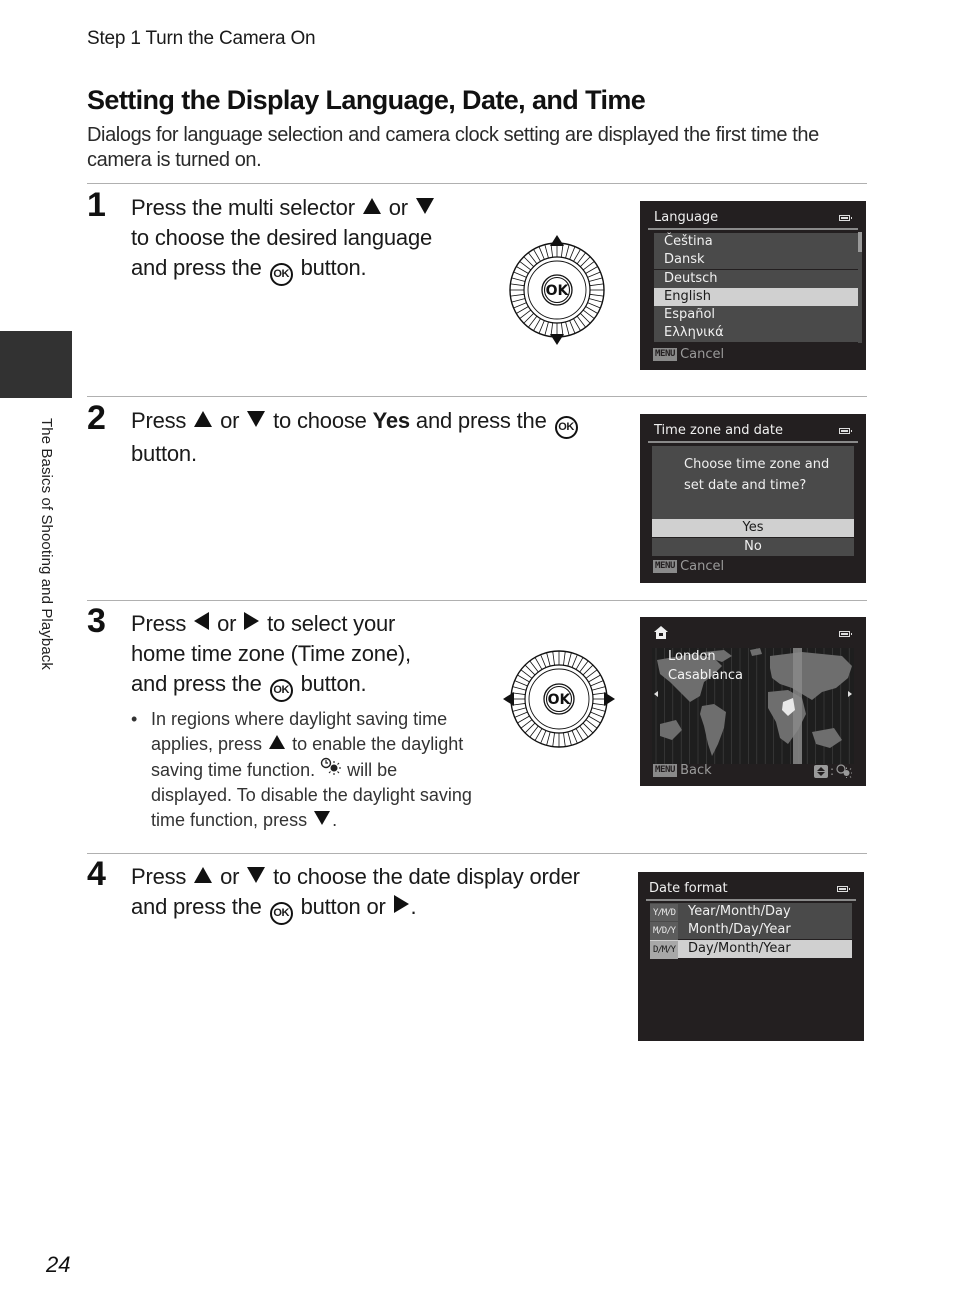 This screenshot has height=1314, width=954. I want to click on step-text: home time zone (Time zone),, so click(271, 653).